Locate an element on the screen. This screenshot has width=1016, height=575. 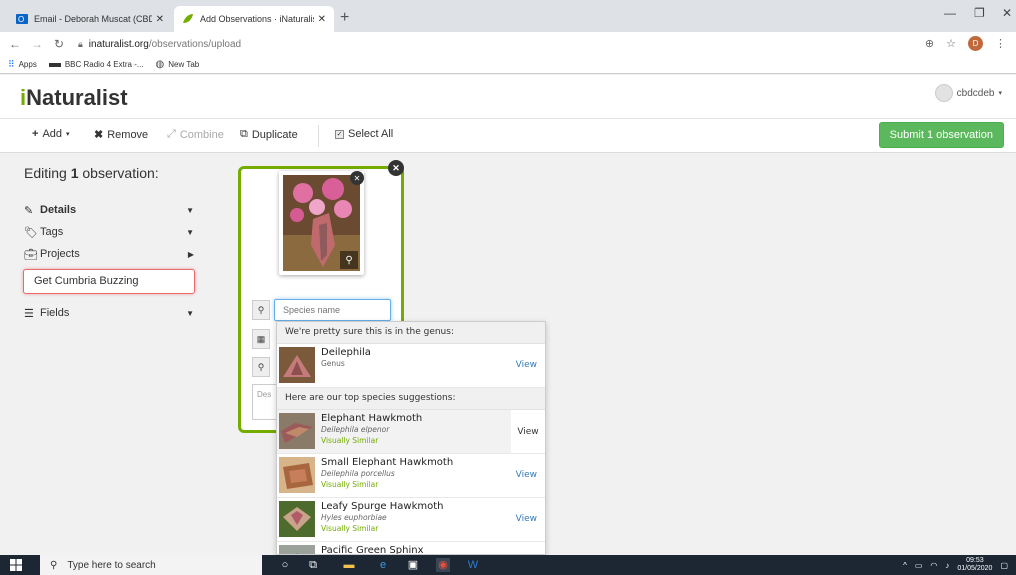
combine-icon: ⤢ is located at coordinates (171, 134).